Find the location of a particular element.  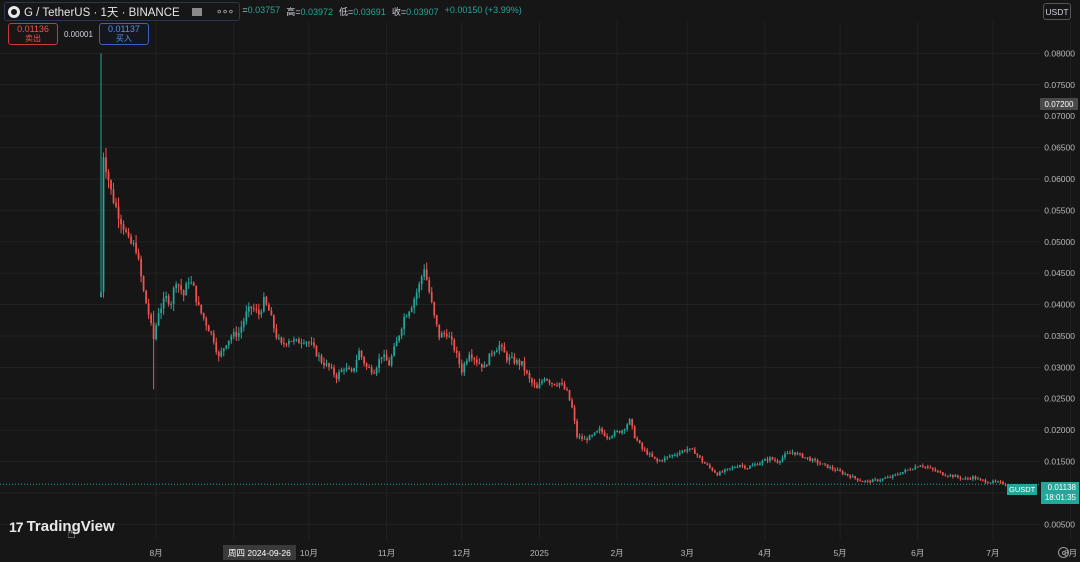

ohlc-value: 0.03972 is located at coordinates (317, 12).